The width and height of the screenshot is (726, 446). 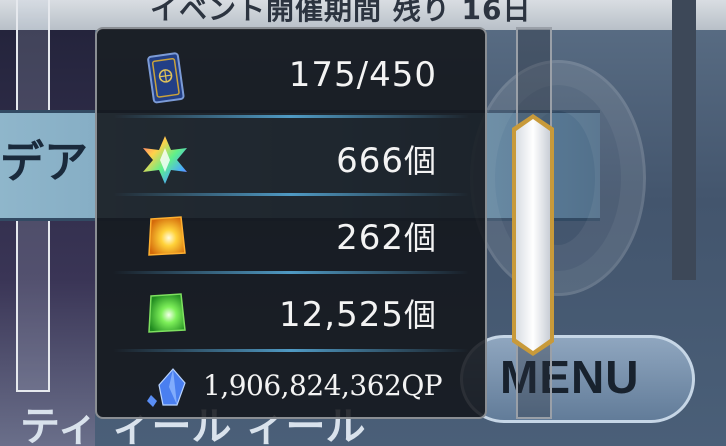 I want to click on qp-row: 1,906,824,362QP, so click(x=291, y=387).